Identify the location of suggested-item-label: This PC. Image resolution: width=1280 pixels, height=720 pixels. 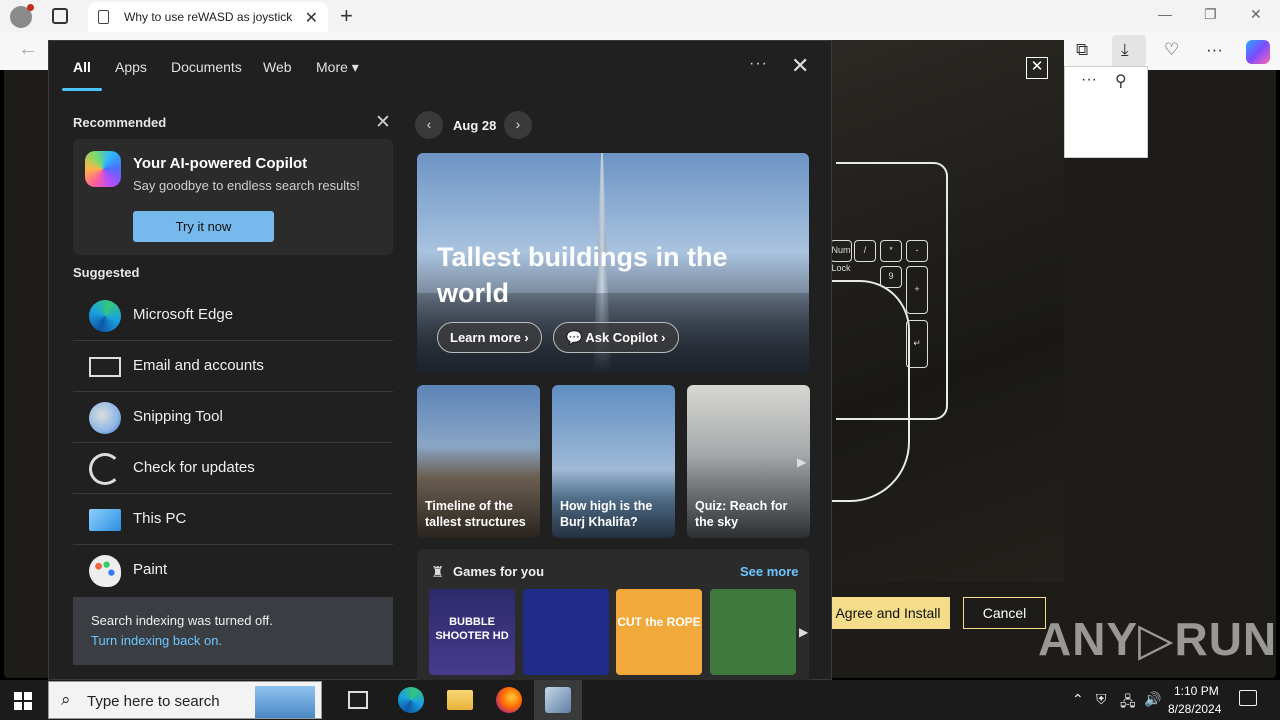
(160, 518).